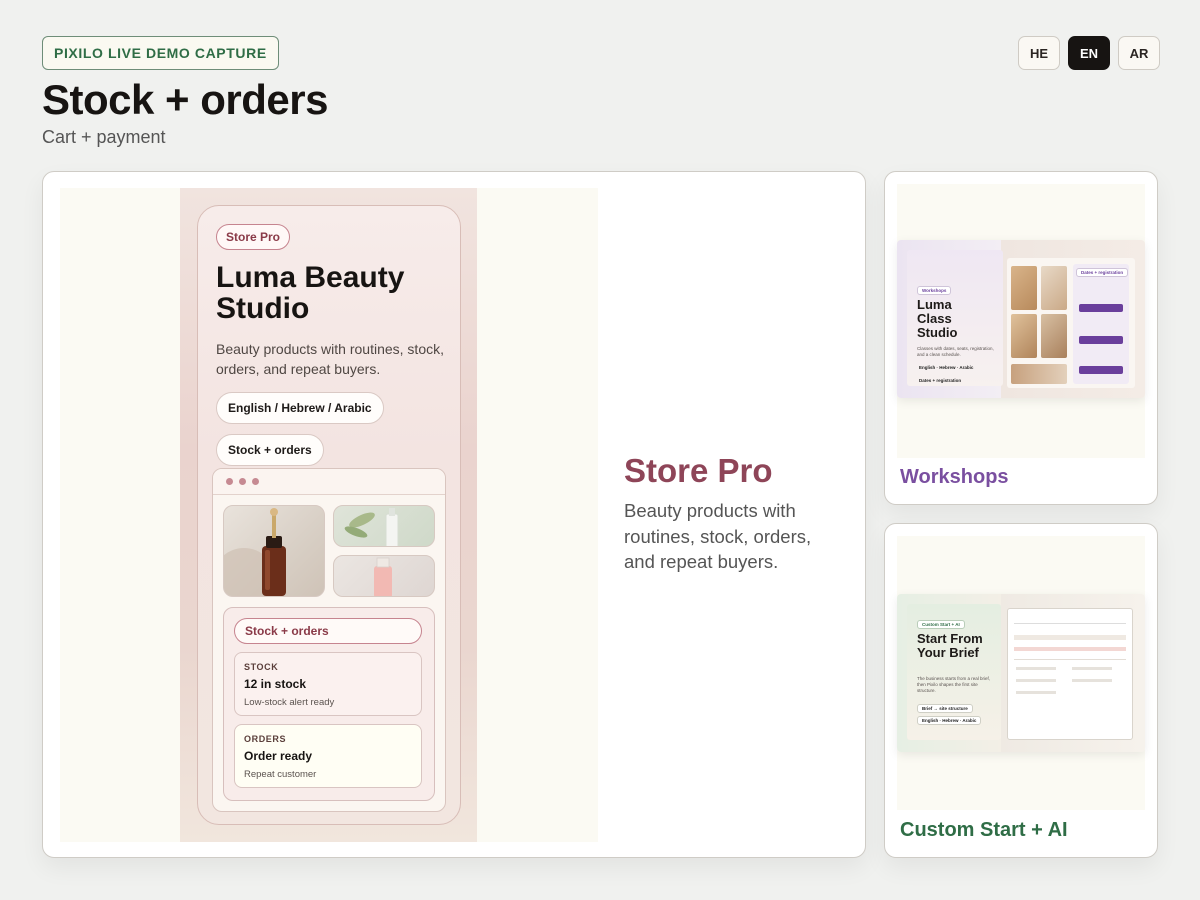  Describe the element at coordinates (937, 318) in the screenshot. I see `workshops-mini-title: Luma Class Studio` at that location.